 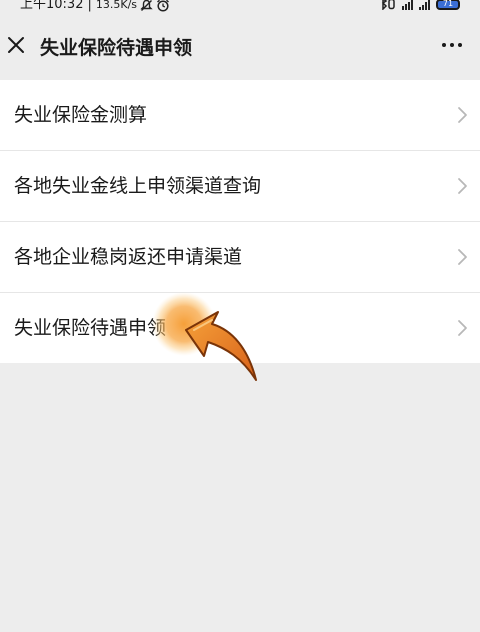 I want to click on signal-icon, so click(x=407, y=5).